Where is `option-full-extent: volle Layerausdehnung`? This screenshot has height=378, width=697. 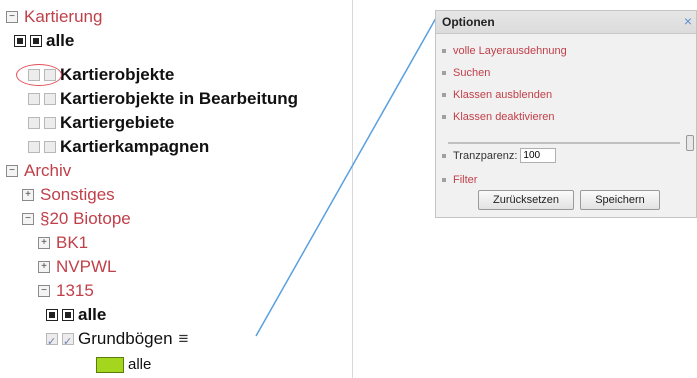
option-full-extent: volle Layerausdehnung is located at coordinates (504, 51).